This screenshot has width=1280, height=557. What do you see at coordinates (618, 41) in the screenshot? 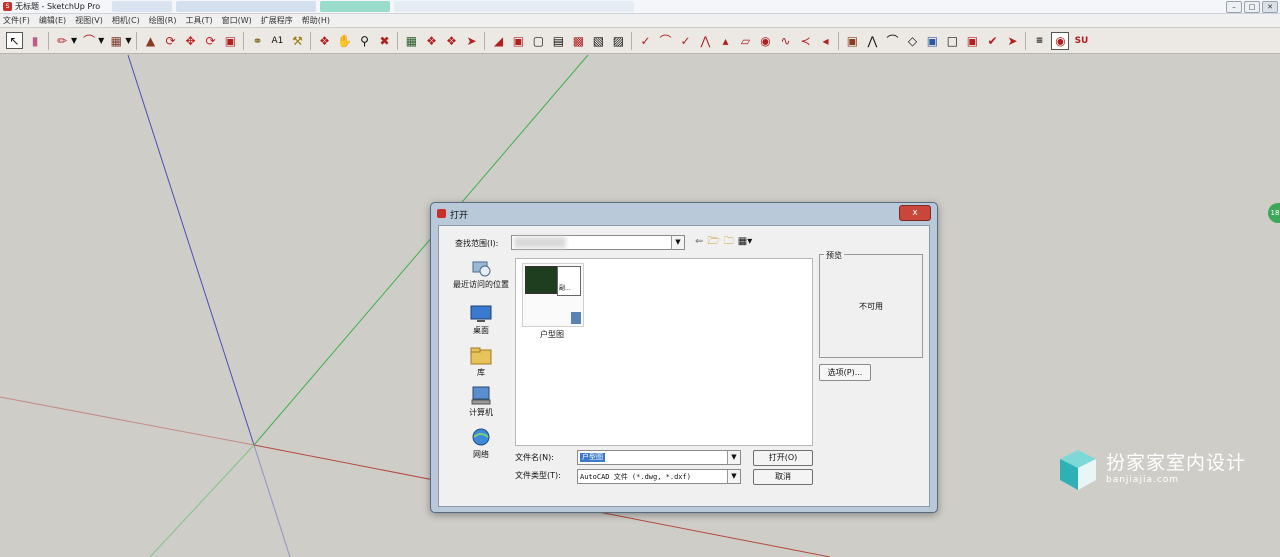
I see `view-left-icon: ▨` at bounding box center [618, 41].